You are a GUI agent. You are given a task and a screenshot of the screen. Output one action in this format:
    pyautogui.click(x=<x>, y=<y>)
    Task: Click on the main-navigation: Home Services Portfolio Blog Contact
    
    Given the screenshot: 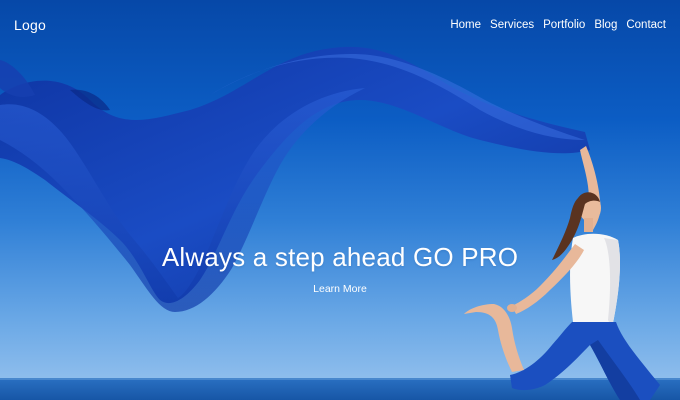 What is the action you would take?
    pyautogui.click(x=558, y=25)
    